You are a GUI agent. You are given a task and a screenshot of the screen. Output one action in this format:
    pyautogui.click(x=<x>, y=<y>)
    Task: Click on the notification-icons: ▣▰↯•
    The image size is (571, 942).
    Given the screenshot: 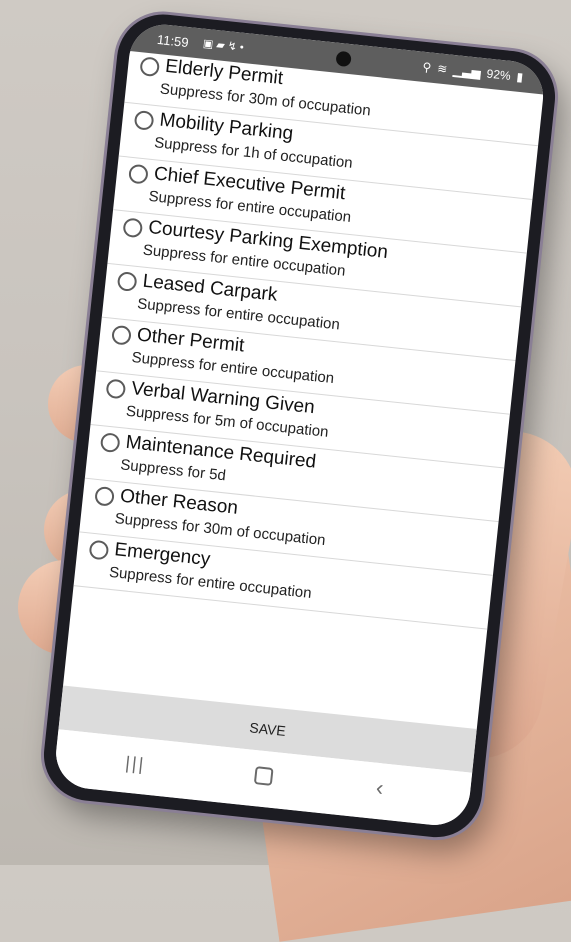 What is the action you would take?
    pyautogui.click(x=224, y=46)
    